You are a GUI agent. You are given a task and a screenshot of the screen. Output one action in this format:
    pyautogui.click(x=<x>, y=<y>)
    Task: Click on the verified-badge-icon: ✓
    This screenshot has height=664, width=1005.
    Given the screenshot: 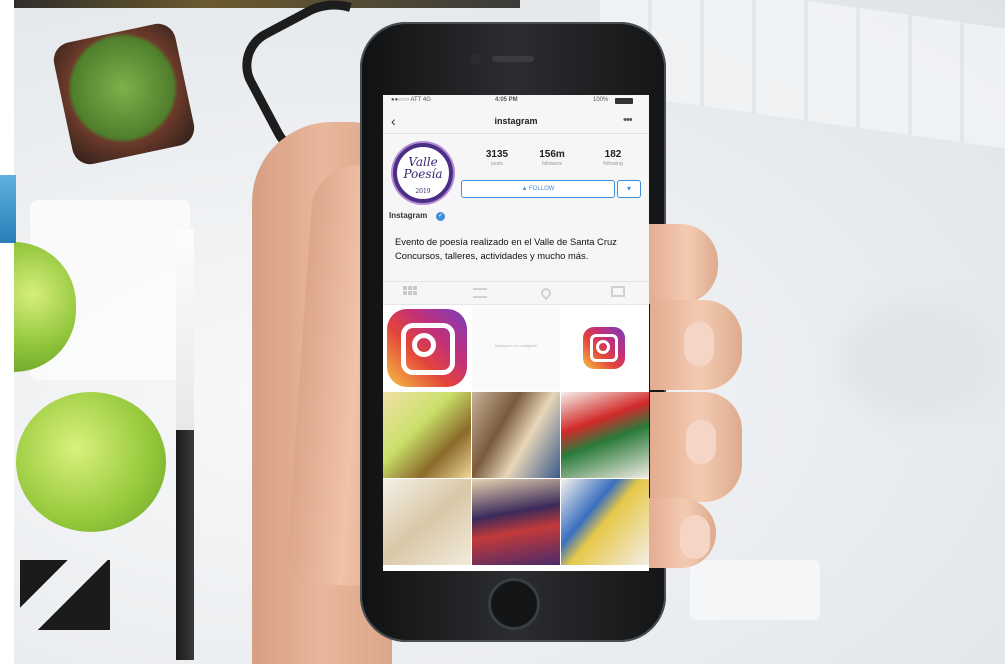 What is the action you would take?
    pyautogui.click(x=440, y=216)
    